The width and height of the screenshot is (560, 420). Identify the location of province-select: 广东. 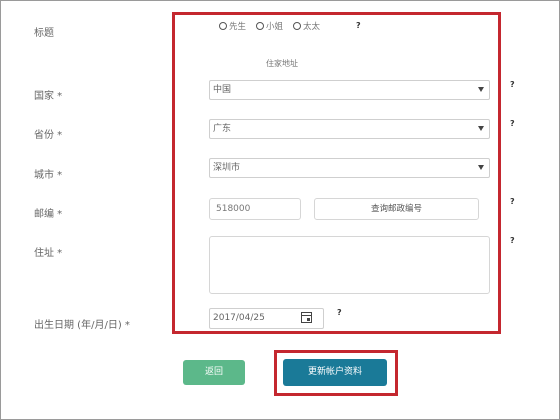
(349, 129).